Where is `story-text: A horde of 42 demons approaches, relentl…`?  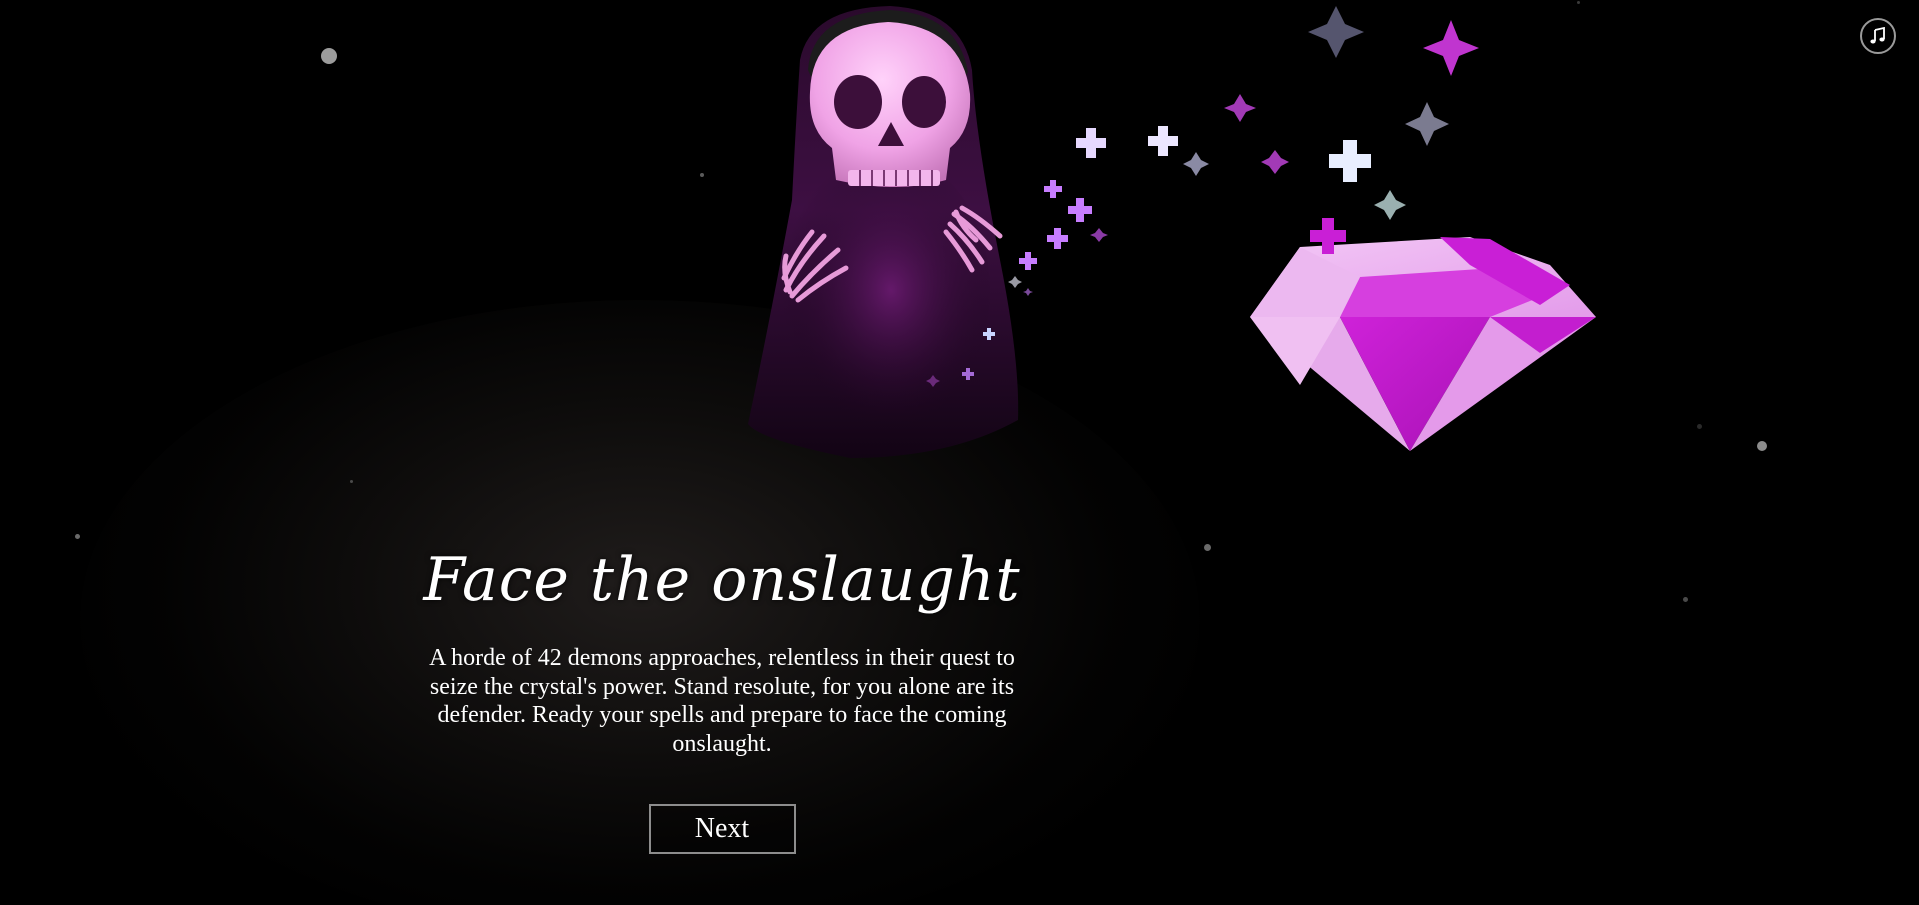 story-text: A horde of 42 demons approaches, relentl… is located at coordinates (722, 701).